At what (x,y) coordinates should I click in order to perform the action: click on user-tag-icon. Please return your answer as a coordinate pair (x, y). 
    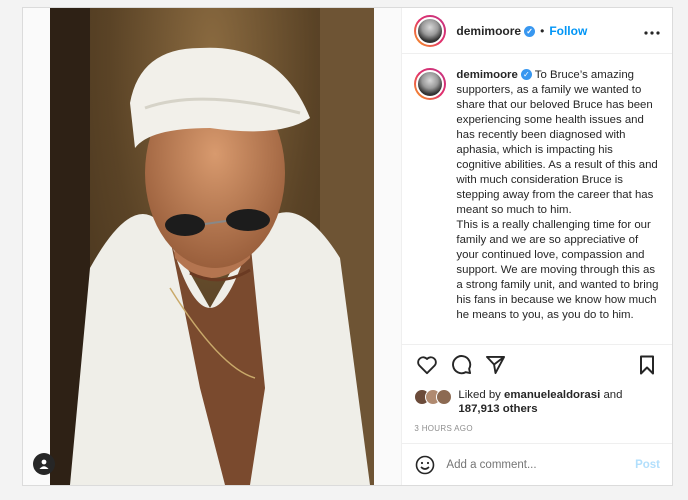
    Looking at the image, I should click on (44, 464).